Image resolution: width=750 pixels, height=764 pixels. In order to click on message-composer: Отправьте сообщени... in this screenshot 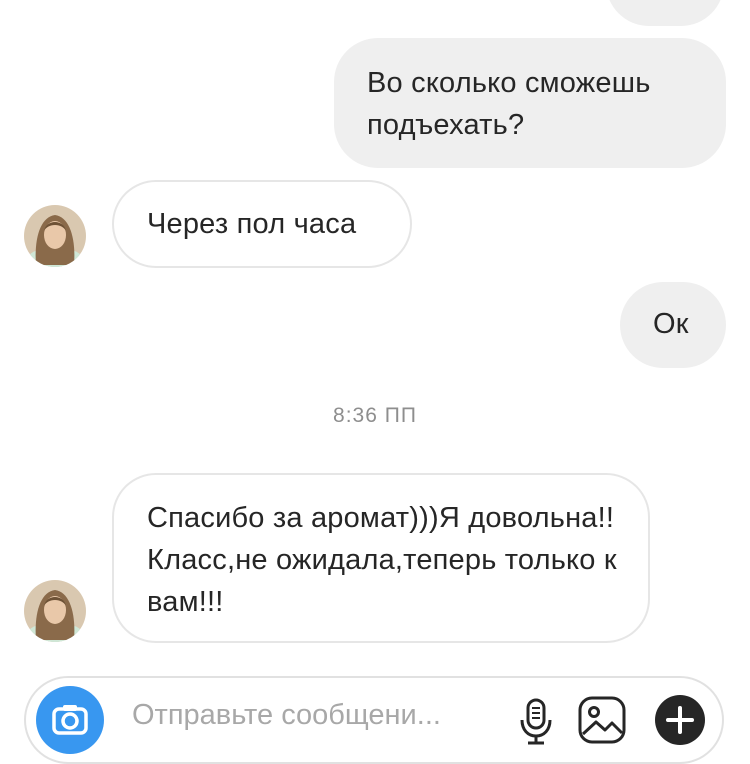, I will do `click(374, 720)`.